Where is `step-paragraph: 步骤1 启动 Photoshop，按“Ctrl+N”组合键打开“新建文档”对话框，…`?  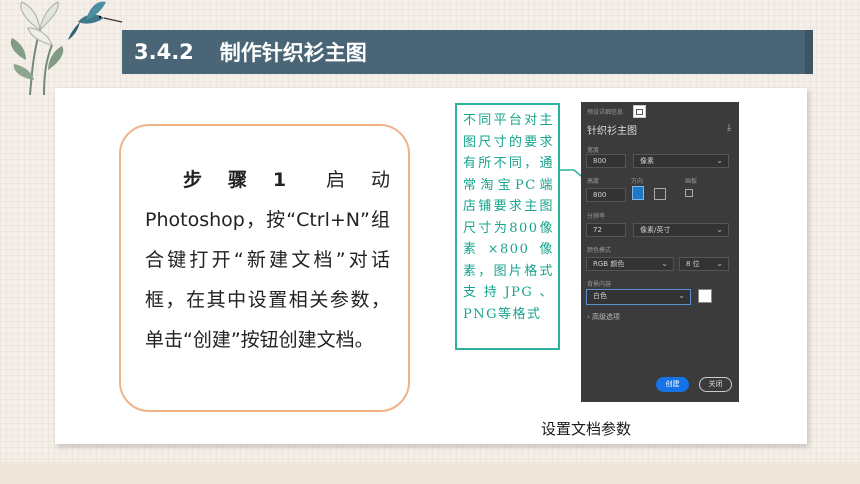 step-paragraph: 步骤1 启动 Photoshop，按“Ctrl+N”组合键打开“新建文档”对话框，… is located at coordinates (267, 260).